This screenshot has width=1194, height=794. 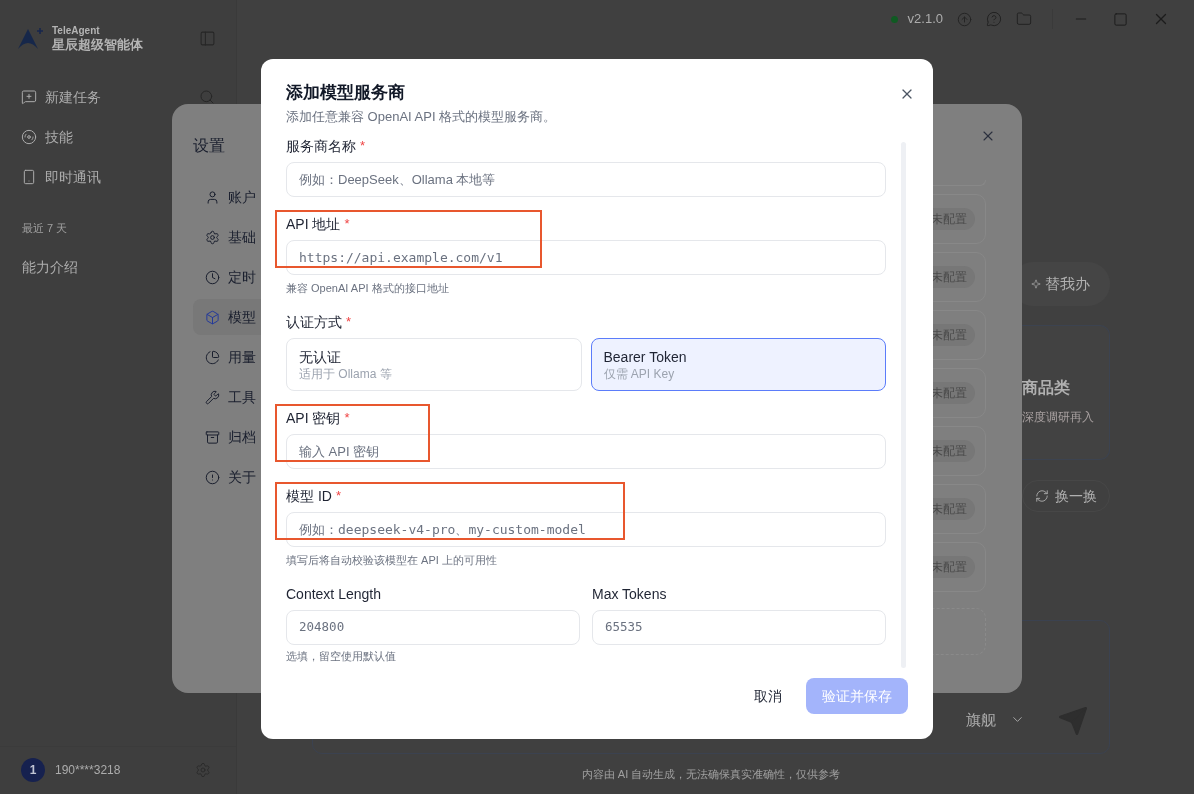 What do you see at coordinates (392, 560) in the screenshot?
I see `hint-text: 填写后将自动校验该模型在 API 上的可用性` at bounding box center [392, 560].